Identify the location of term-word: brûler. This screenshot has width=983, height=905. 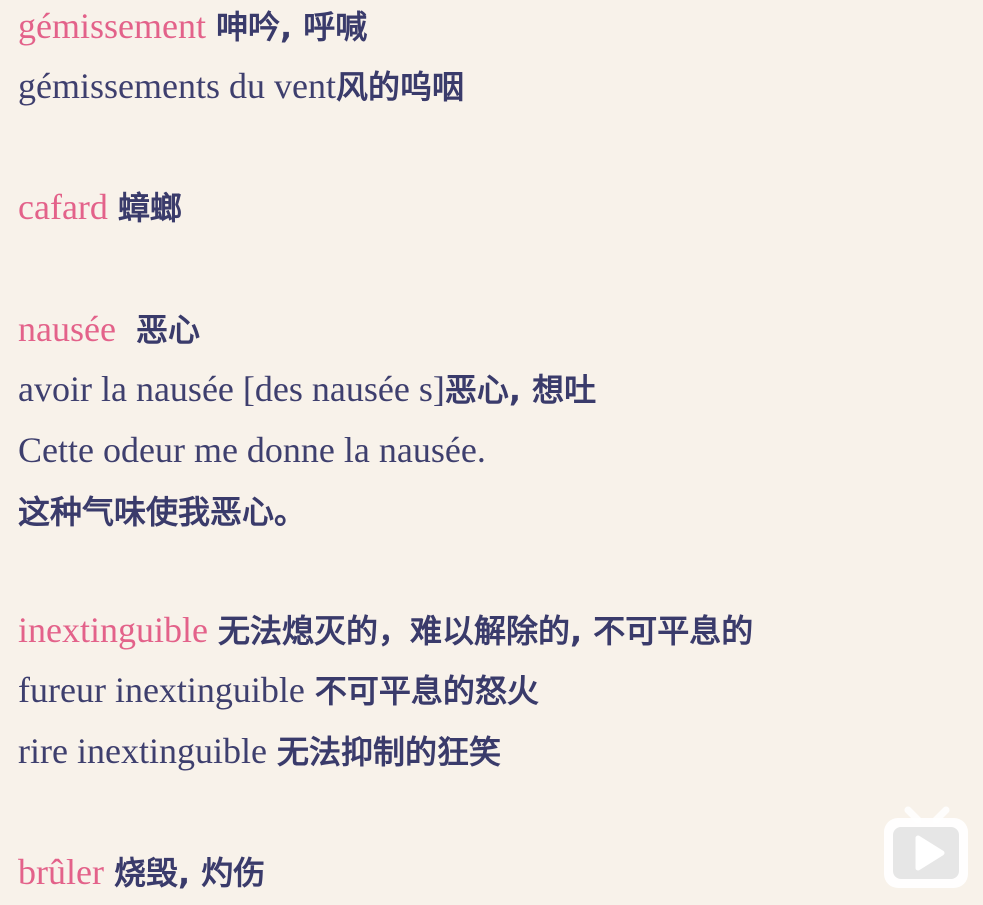
(61, 872).